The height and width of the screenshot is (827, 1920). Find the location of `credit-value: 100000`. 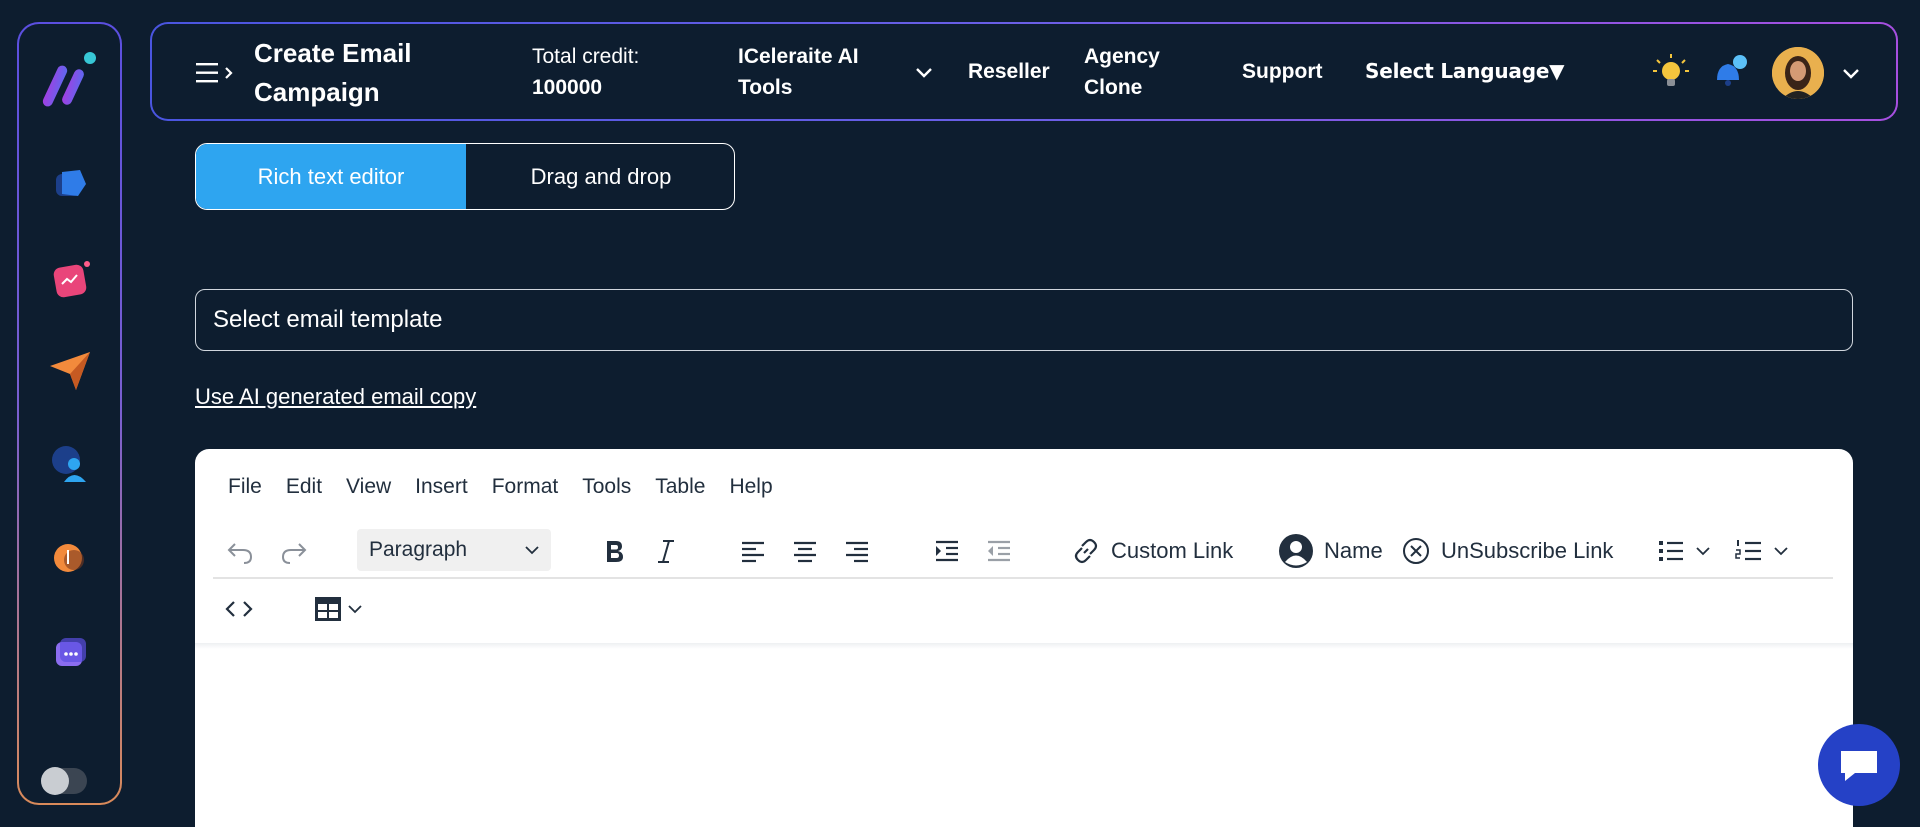

credit-value: 100000 is located at coordinates (567, 87).